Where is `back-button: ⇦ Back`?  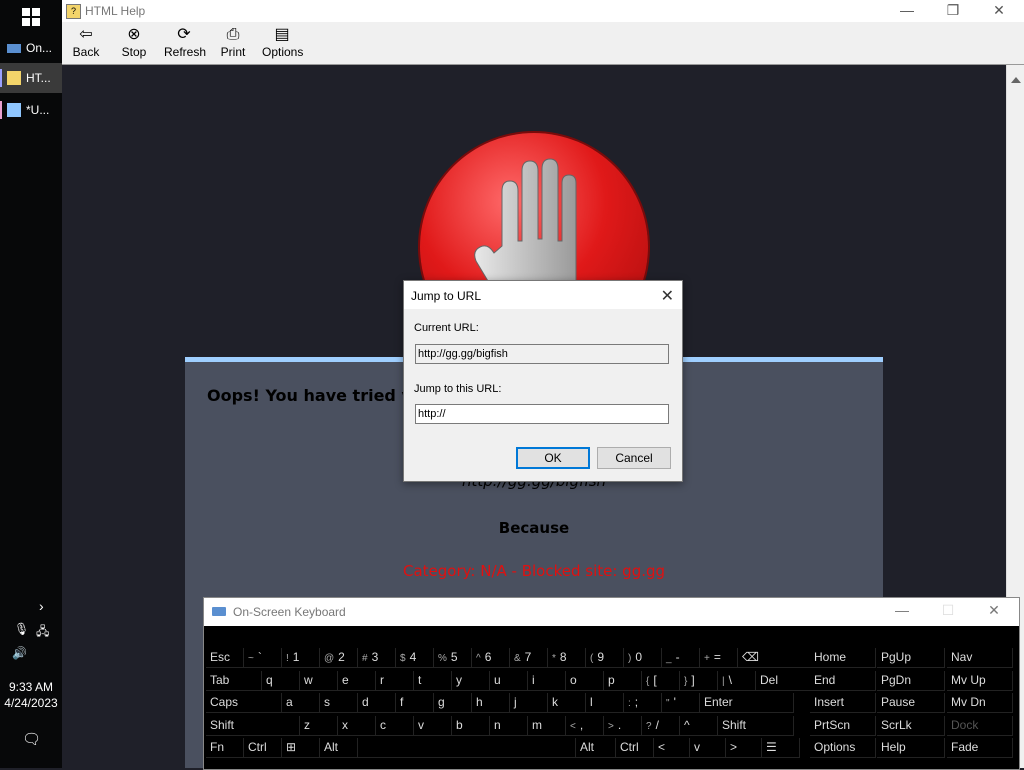
back-button: ⇦ Back is located at coordinates (86, 42).